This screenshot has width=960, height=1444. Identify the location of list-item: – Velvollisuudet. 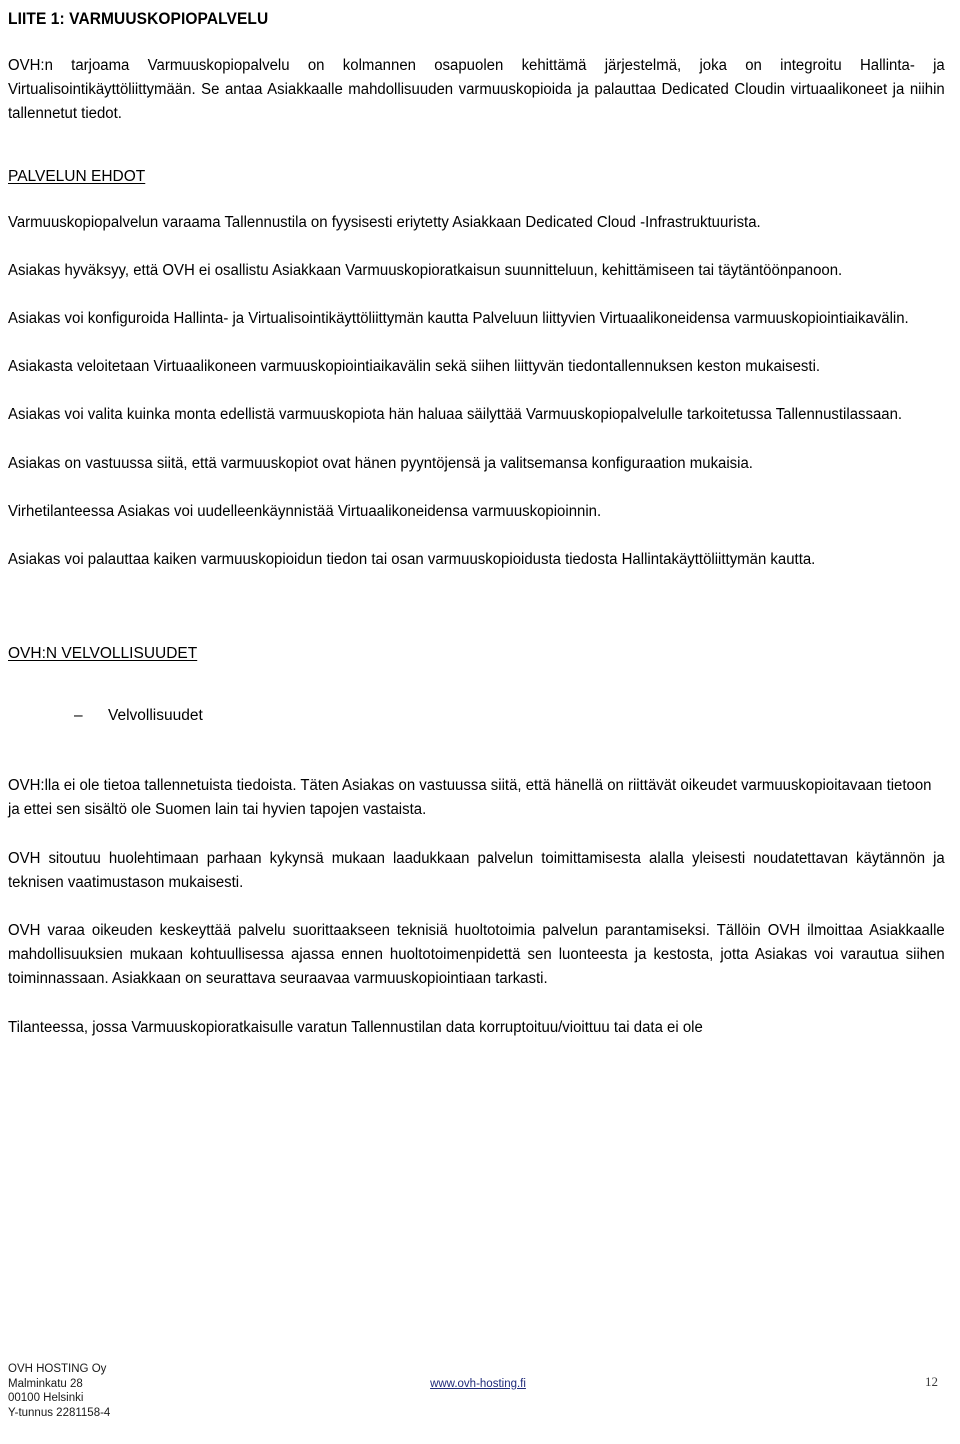
(476, 716).